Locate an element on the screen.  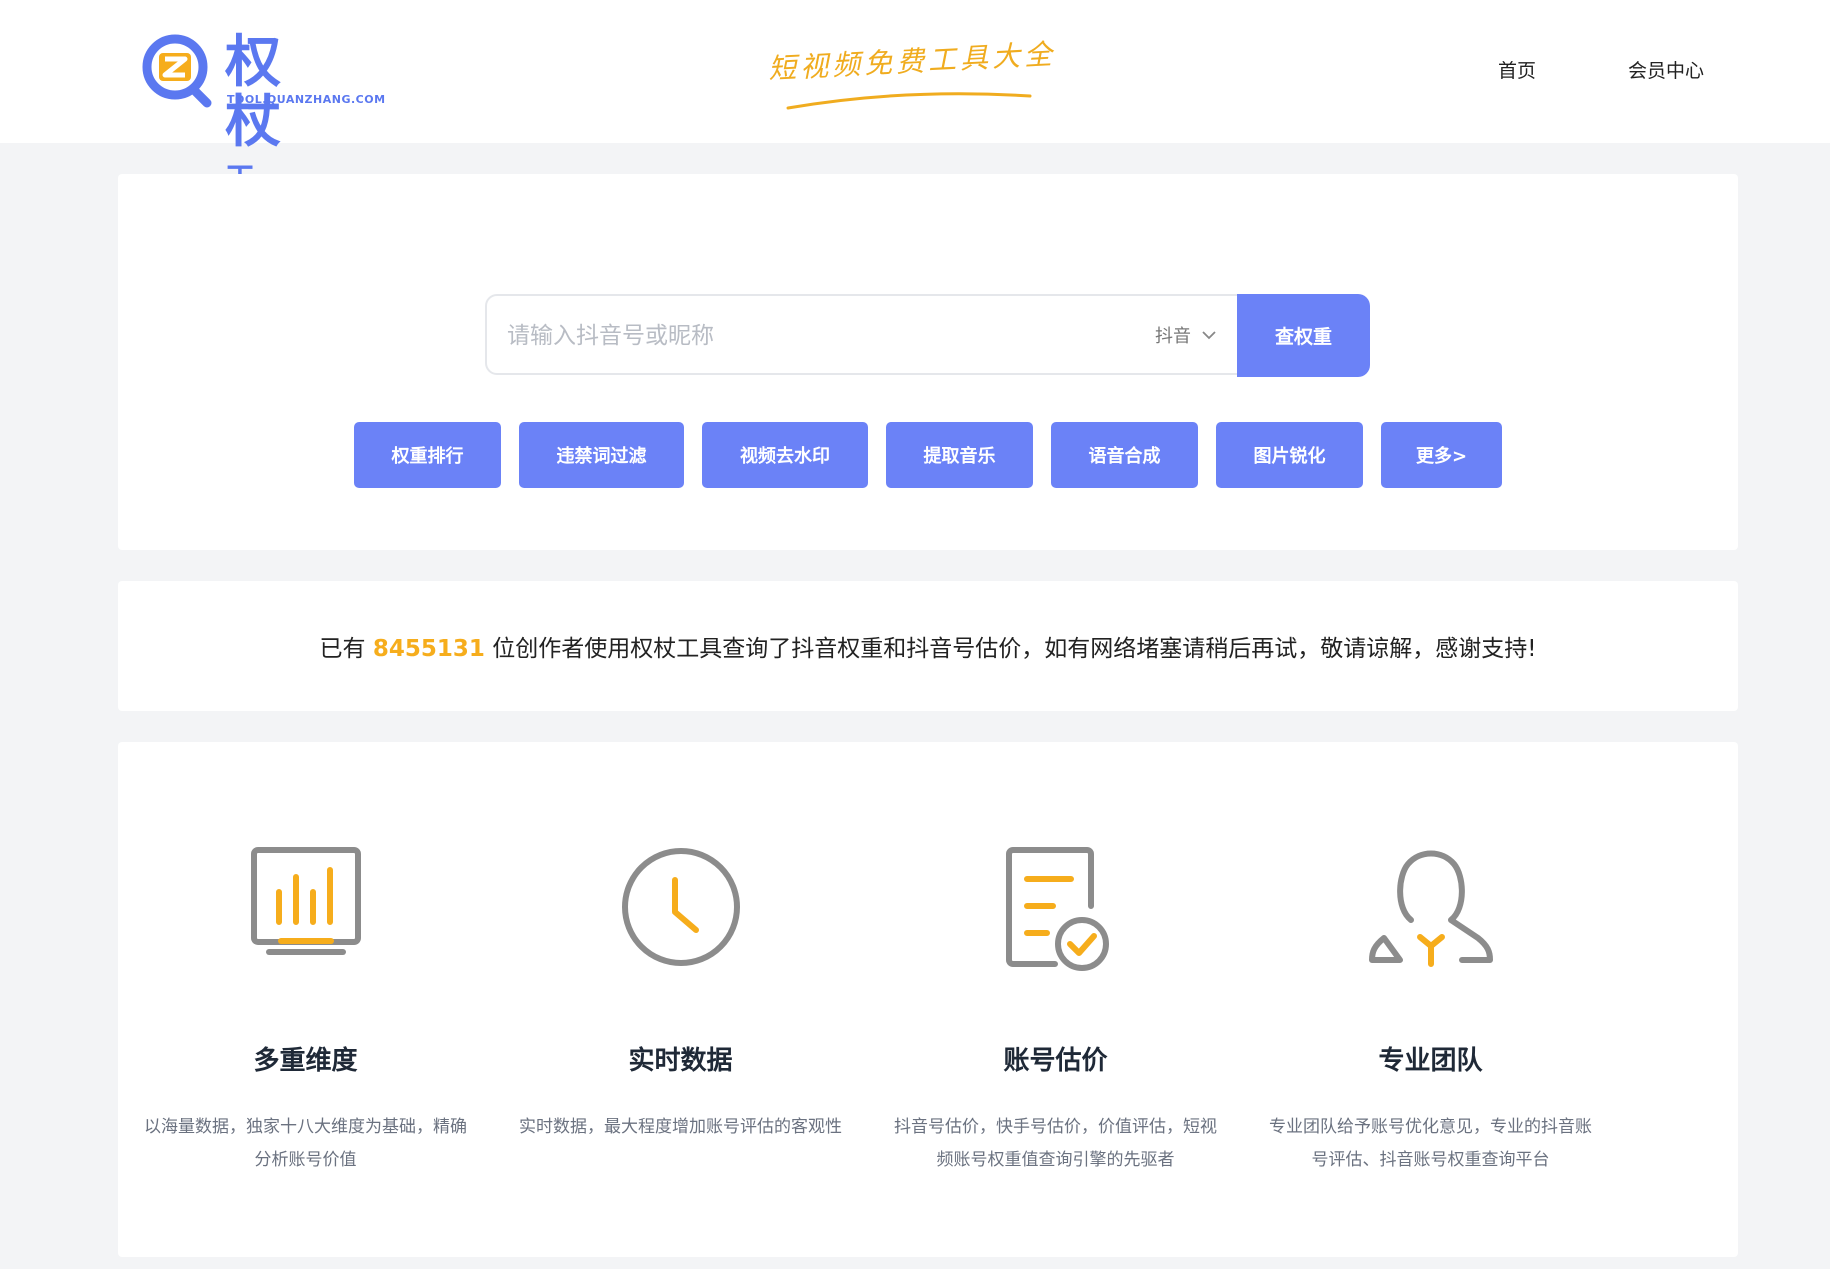
clock-icon is located at coordinates (680, 907).